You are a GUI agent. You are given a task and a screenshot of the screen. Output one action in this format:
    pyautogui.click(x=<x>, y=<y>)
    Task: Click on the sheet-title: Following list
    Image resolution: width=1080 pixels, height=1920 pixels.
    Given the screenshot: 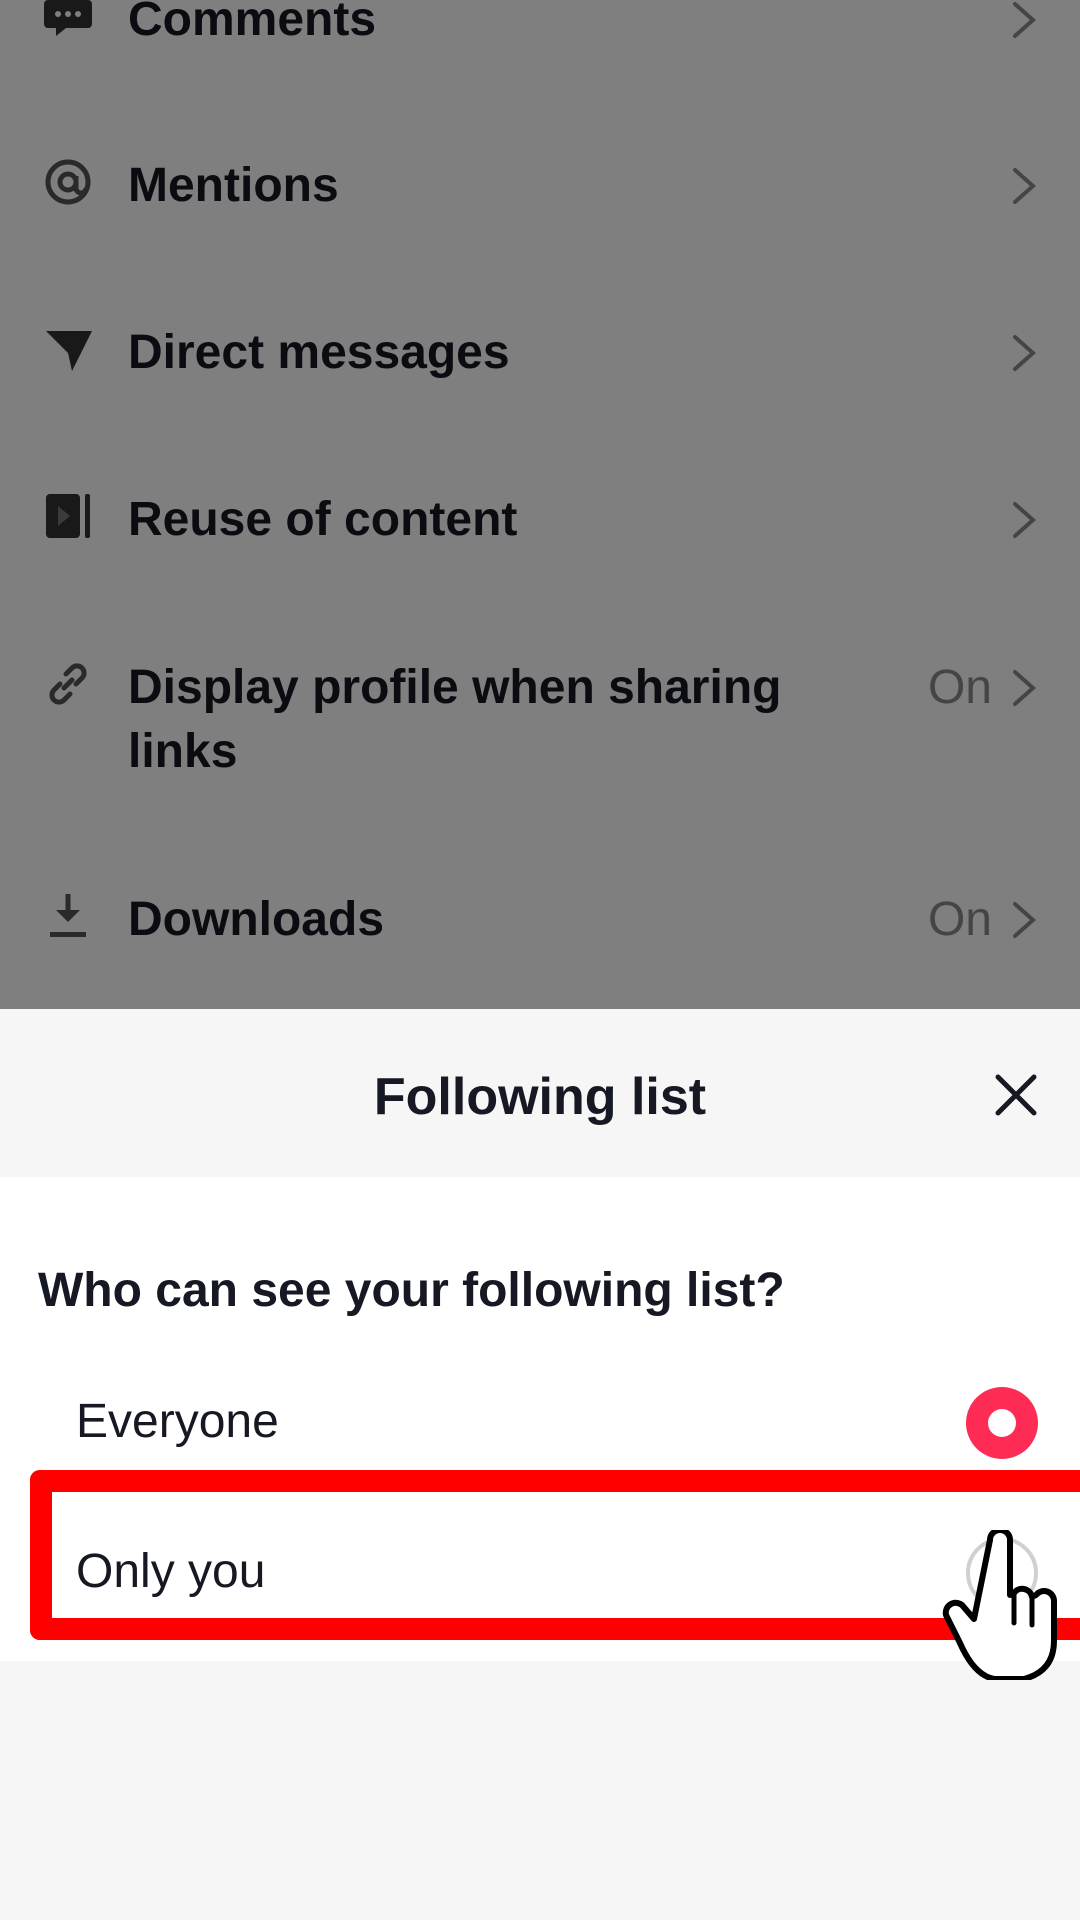 What is the action you would take?
    pyautogui.click(x=540, y=1097)
    